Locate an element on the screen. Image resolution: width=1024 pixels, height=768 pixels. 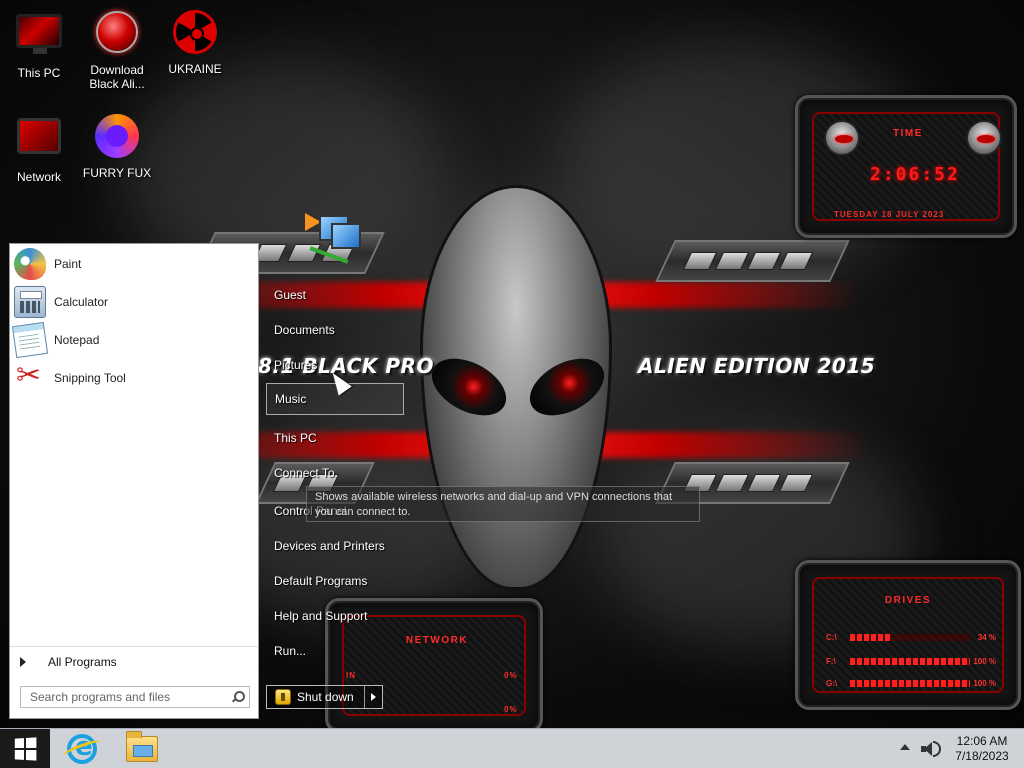
desktop-icon-label: Network is located at coordinates (38, 177).